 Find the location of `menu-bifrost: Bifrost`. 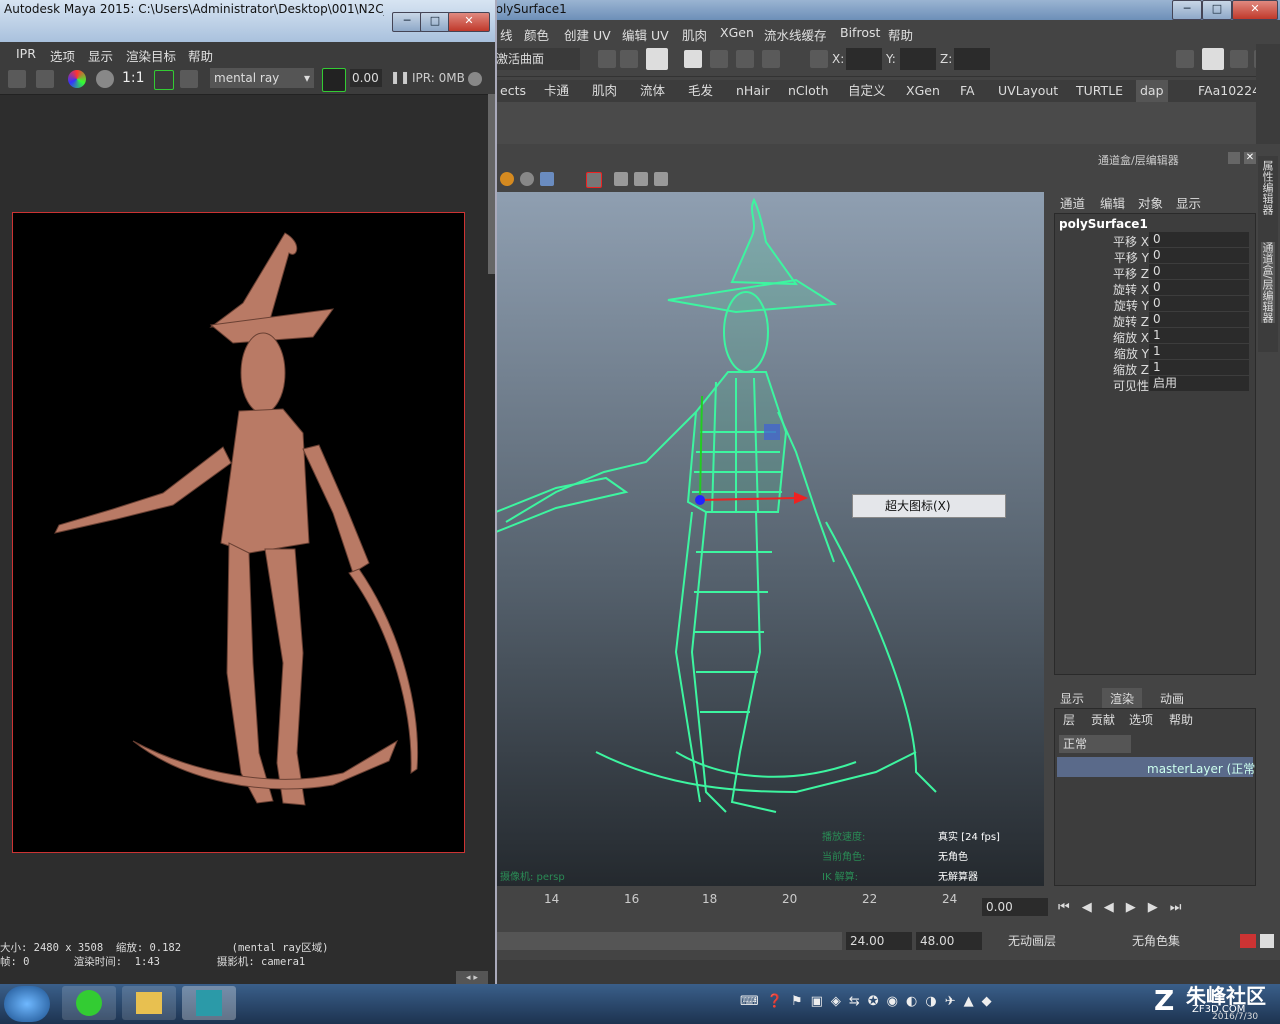

menu-bifrost: Bifrost is located at coordinates (860, 32).